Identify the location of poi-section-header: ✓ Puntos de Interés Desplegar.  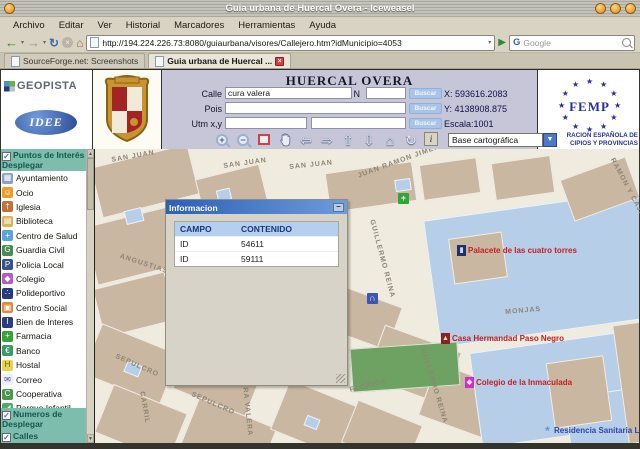
(47, 160).